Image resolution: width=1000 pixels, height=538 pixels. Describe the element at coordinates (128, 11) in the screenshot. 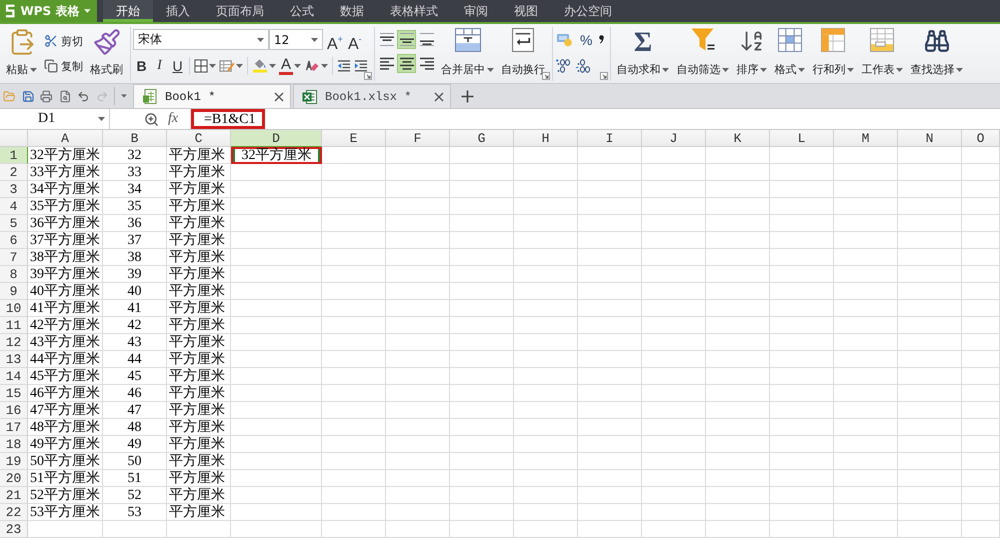

I see `menu-tab: 开始` at that location.